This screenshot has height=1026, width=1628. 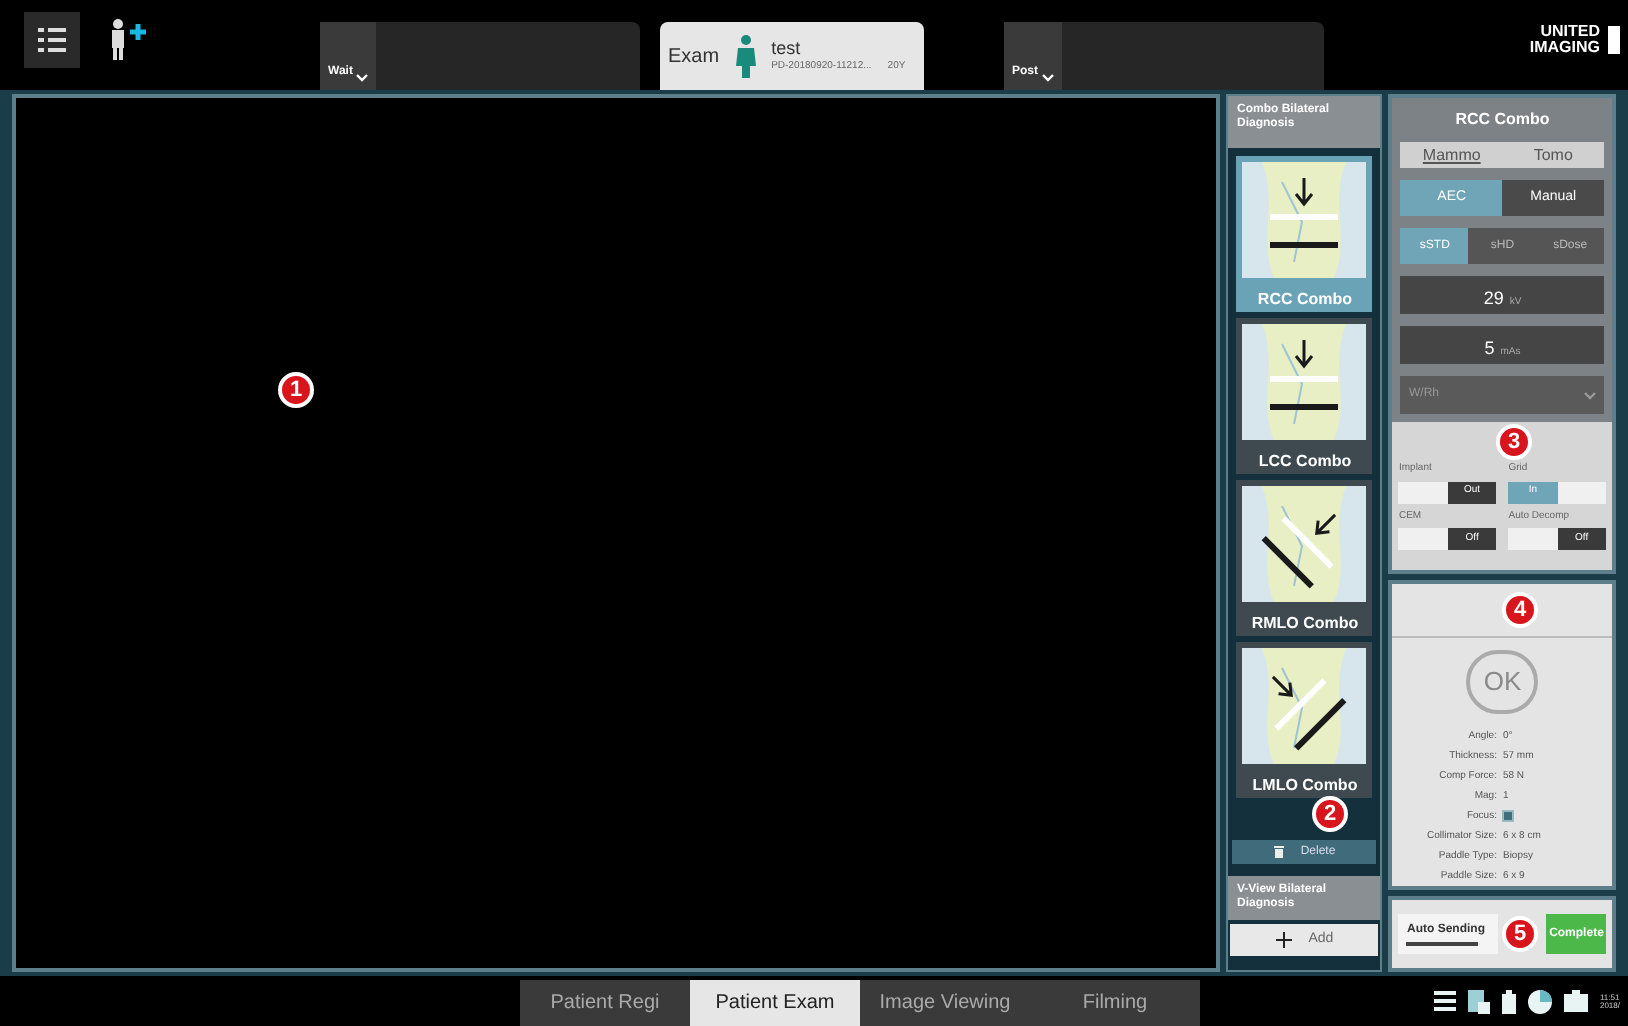 What do you see at coordinates (1575, 1001) in the screenshot?
I see `briefcase-icon` at bounding box center [1575, 1001].